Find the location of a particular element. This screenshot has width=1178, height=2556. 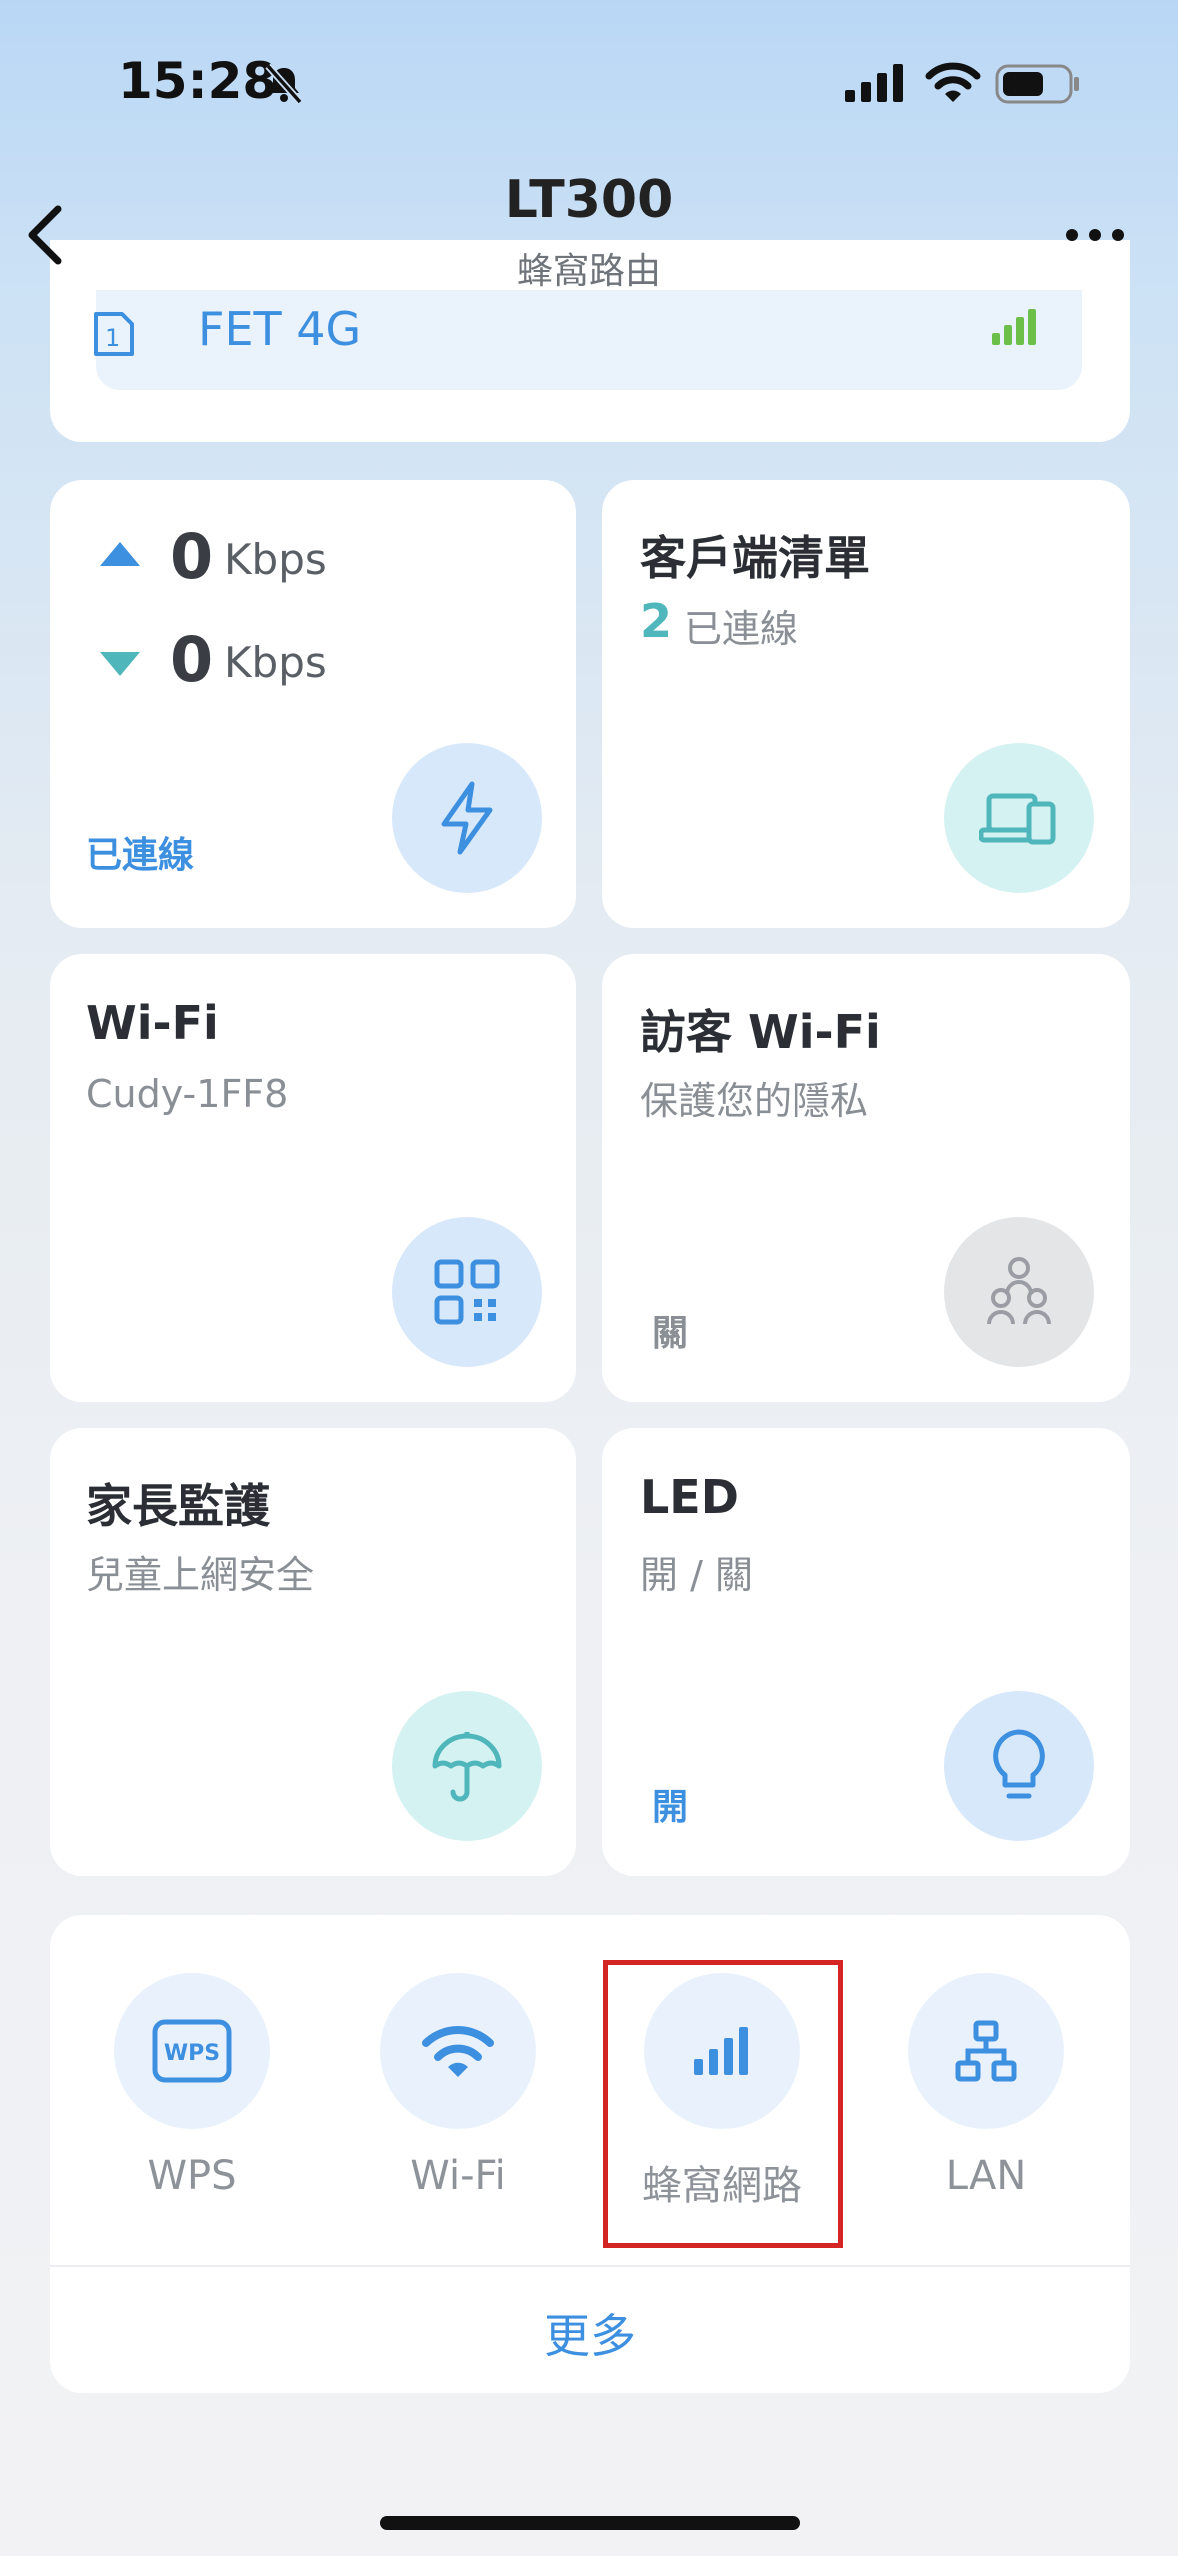

highlight-box is located at coordinates (723, 2104).